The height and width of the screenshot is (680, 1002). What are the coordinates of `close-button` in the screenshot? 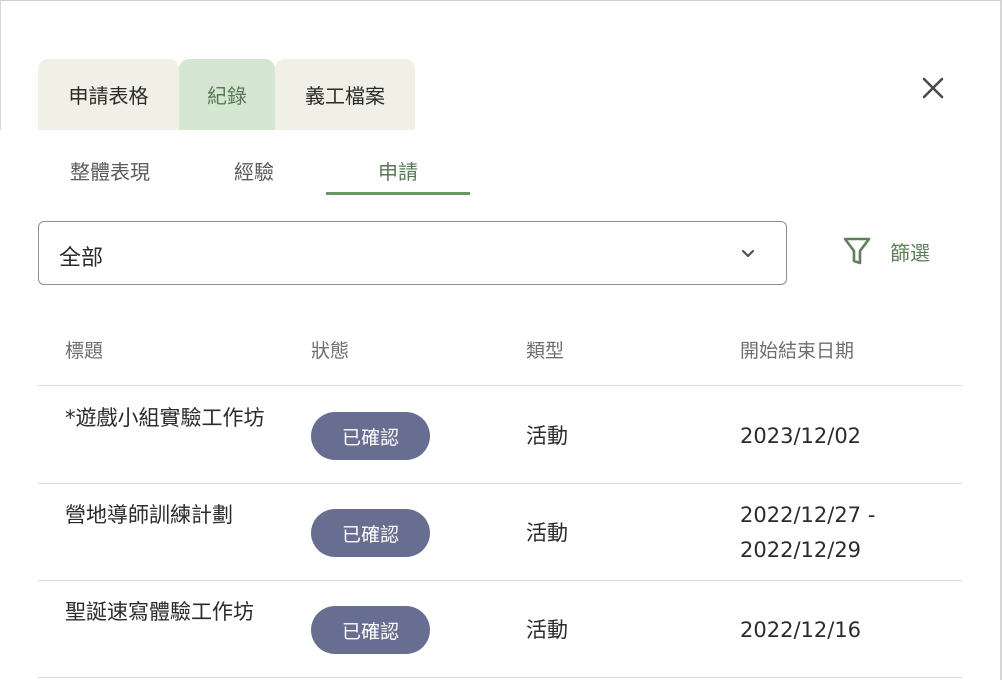 It's located at (933, 88).